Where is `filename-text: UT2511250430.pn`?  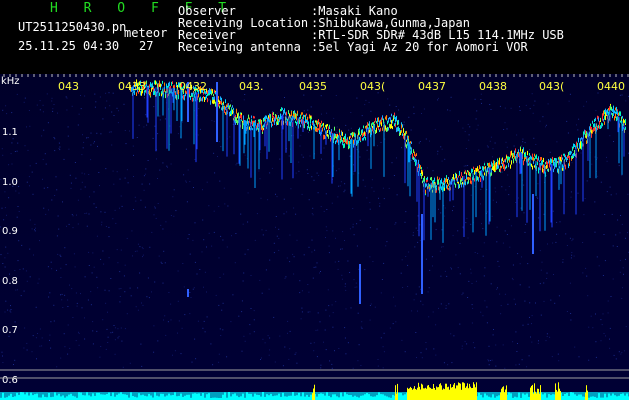
filename-text: UT2511250430.pn is located at coordinates (72, 27).